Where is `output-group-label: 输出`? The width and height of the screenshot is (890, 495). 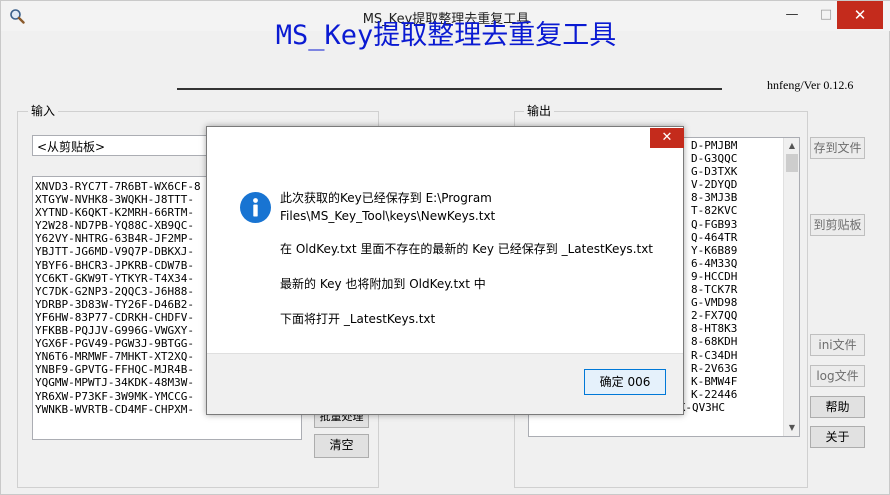 output-group-label: 输出 is located at coordinates (539, 110).